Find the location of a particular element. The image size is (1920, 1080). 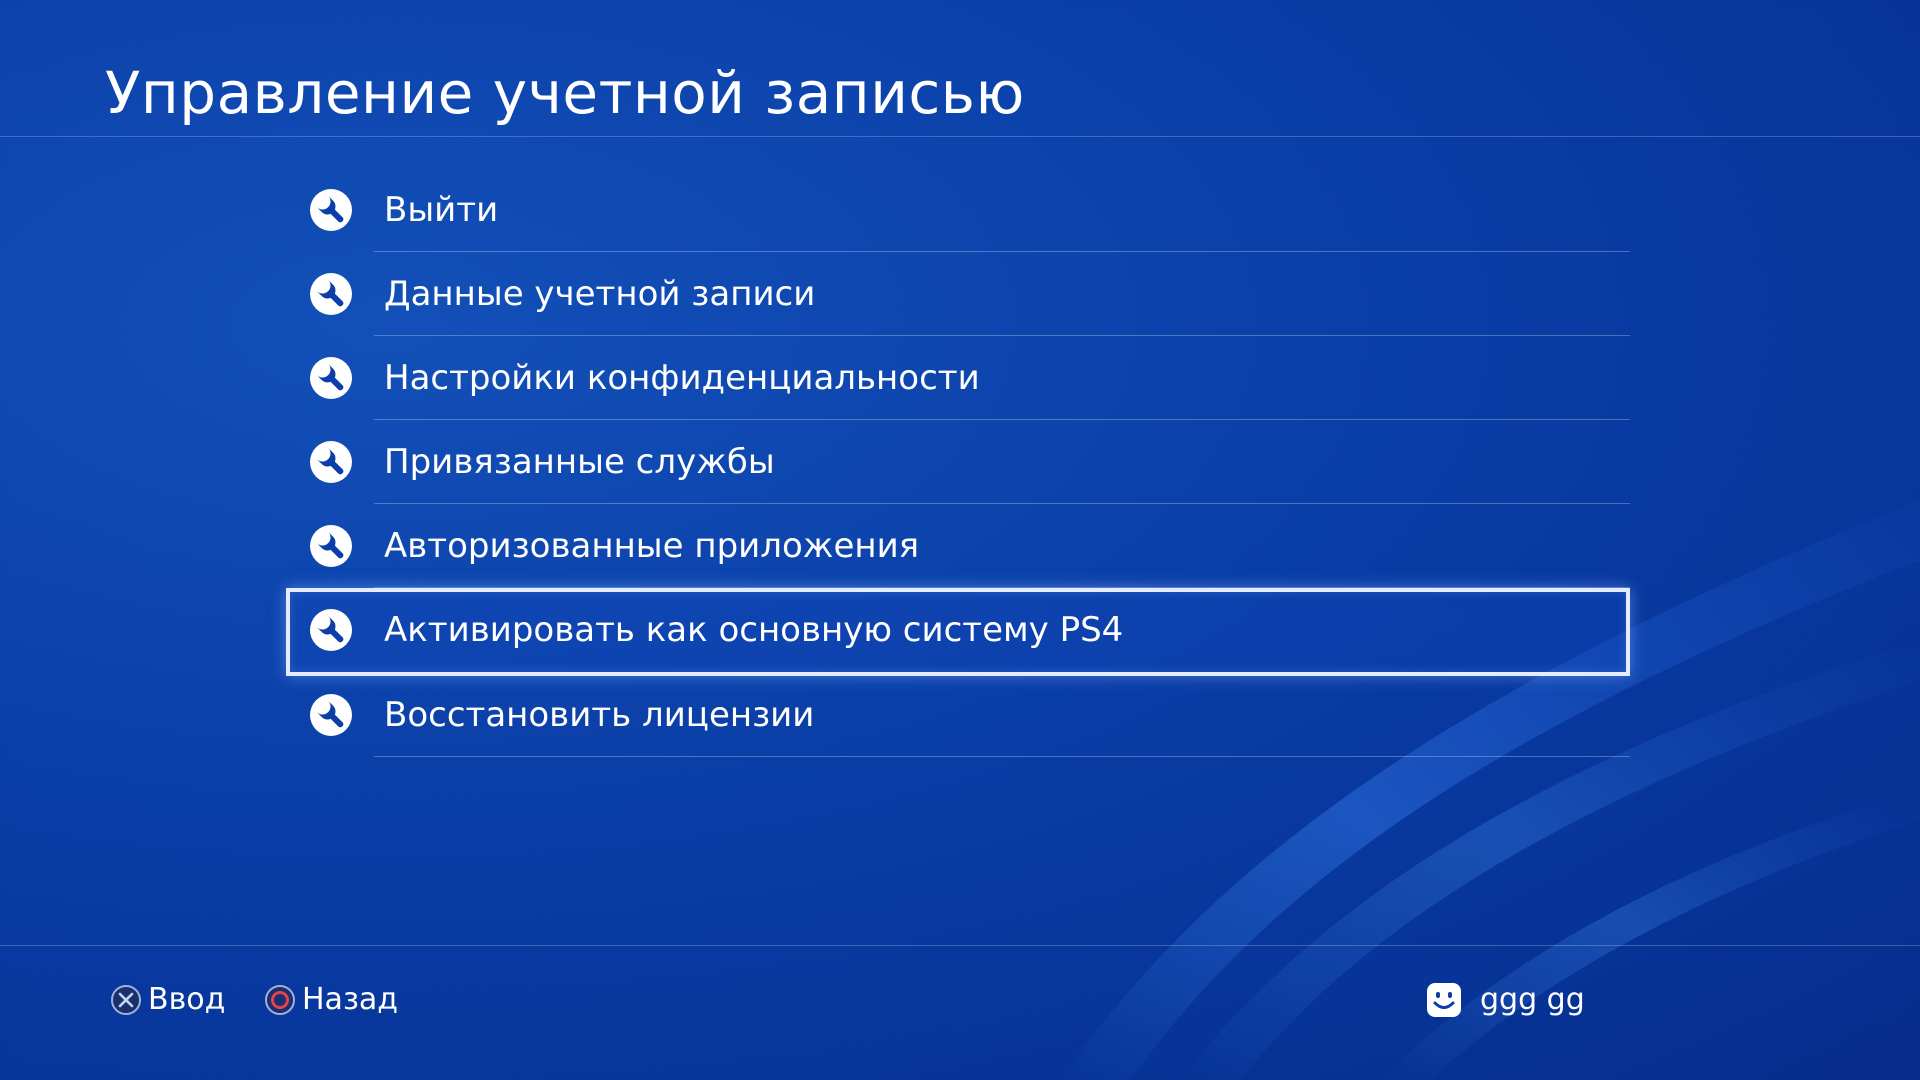

enter-hint: Ввод is located at coordinates (167, 1000).